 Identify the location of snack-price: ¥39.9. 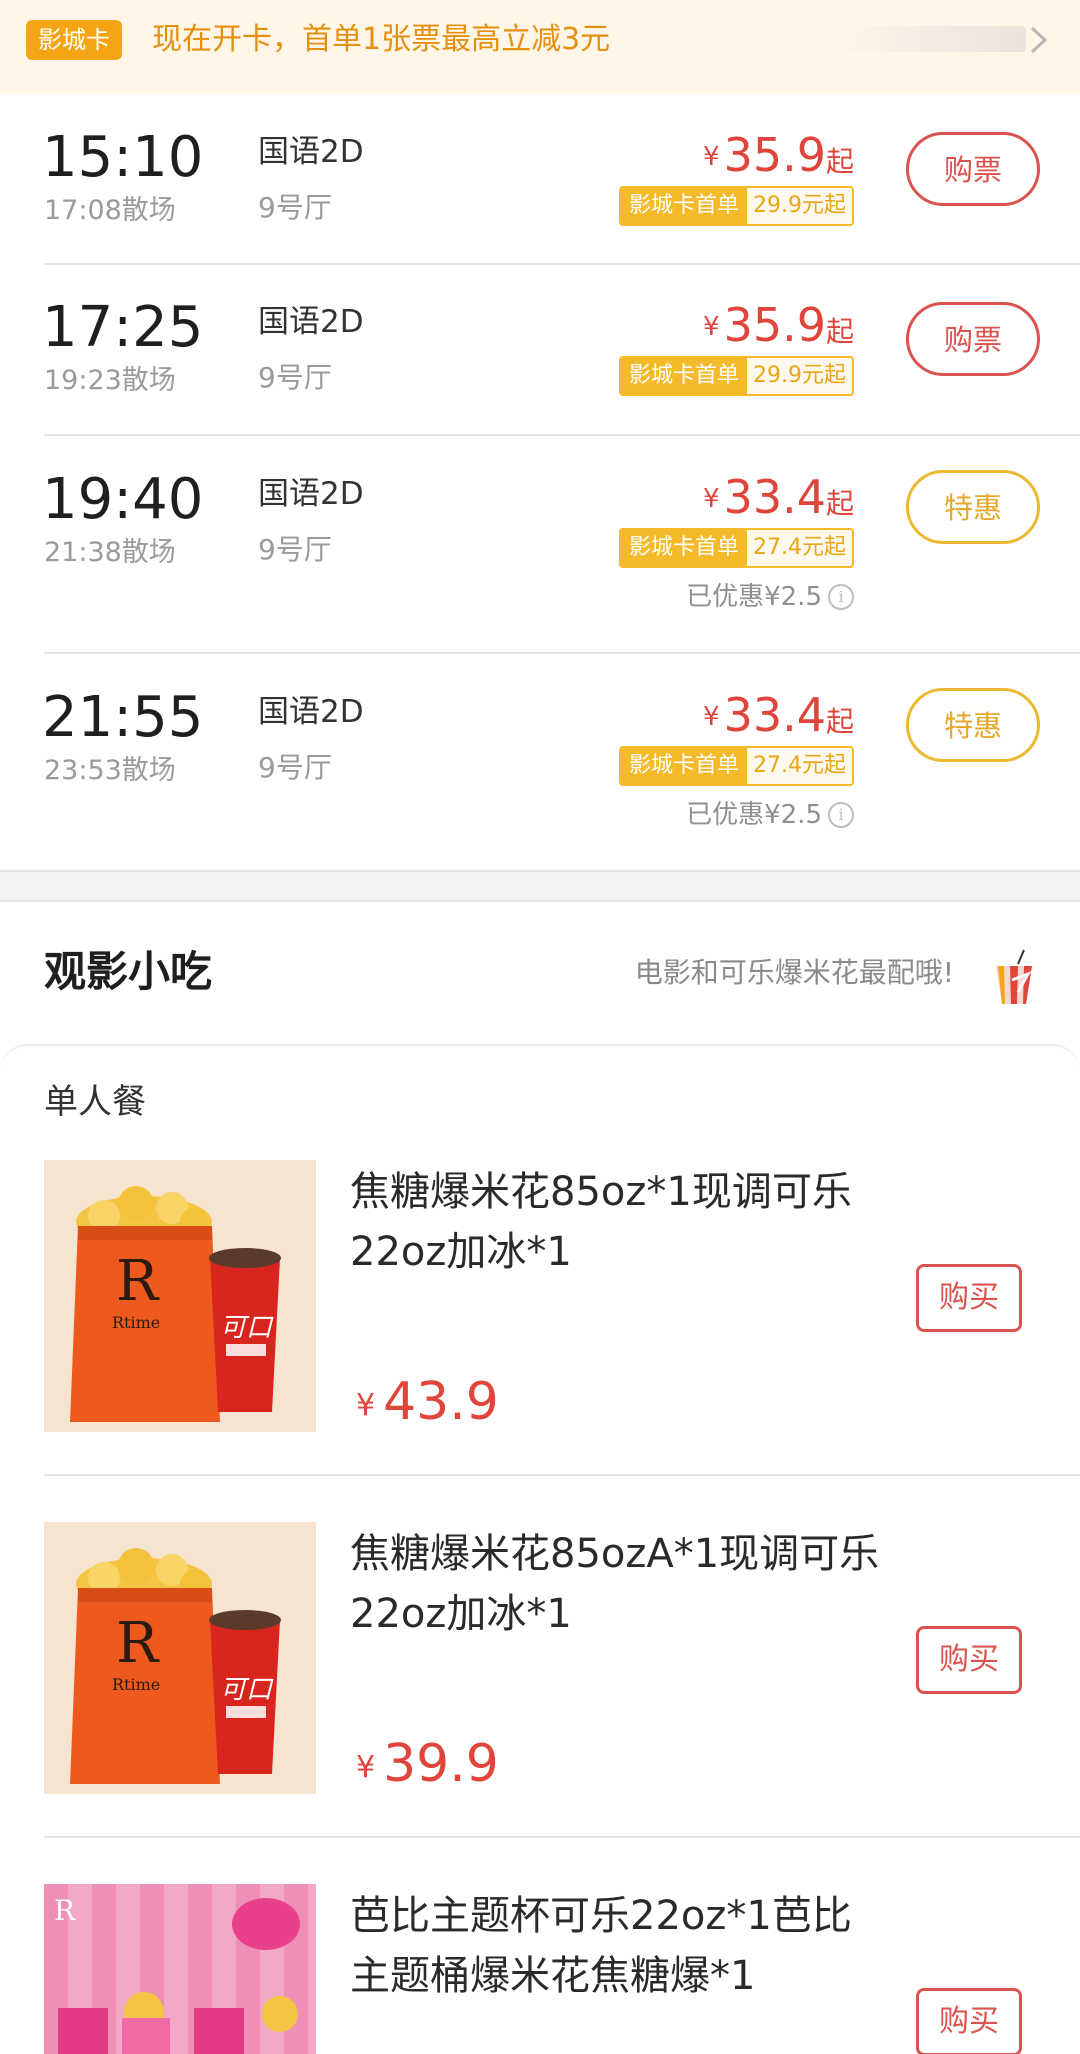
(427, 1764).